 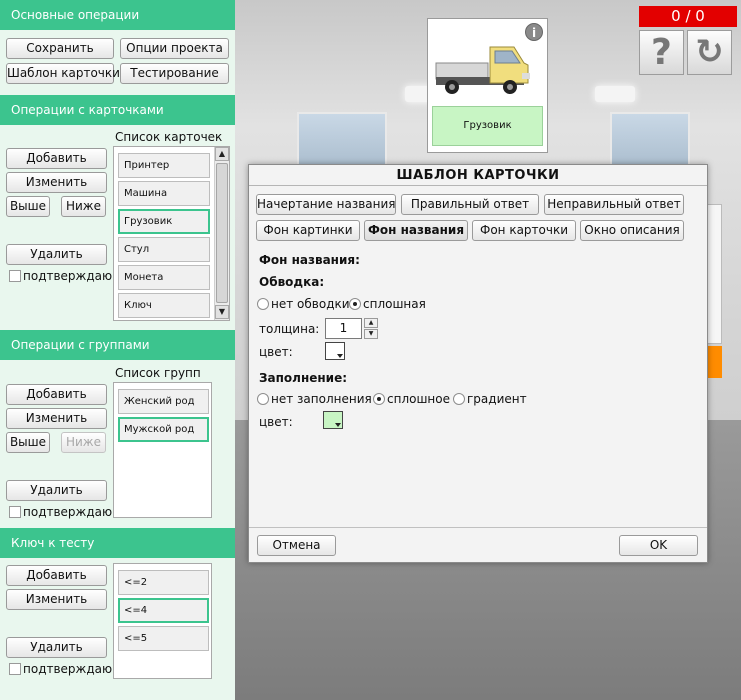 I want to click on delete-key-button: Удалить, so click(x=56, y=647).